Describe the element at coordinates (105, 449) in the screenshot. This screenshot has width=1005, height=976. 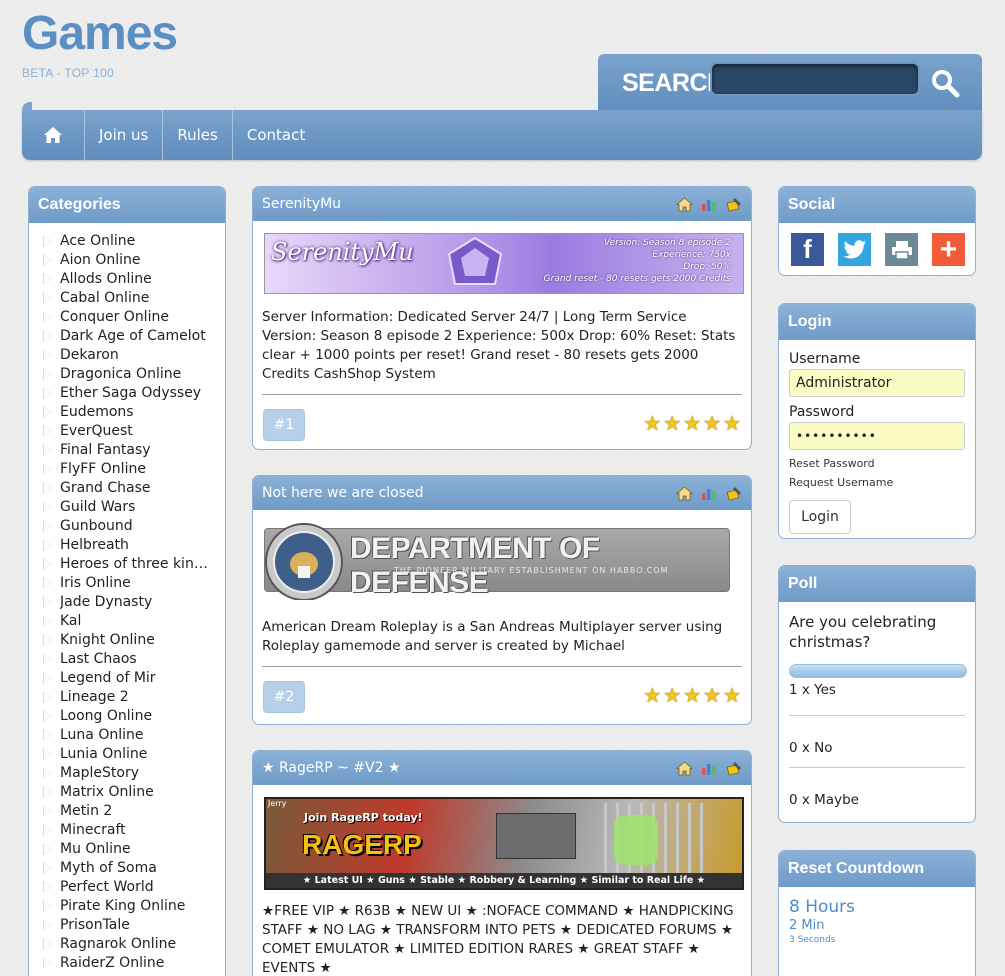
I see `category-label: Final Fantasy` at that location.